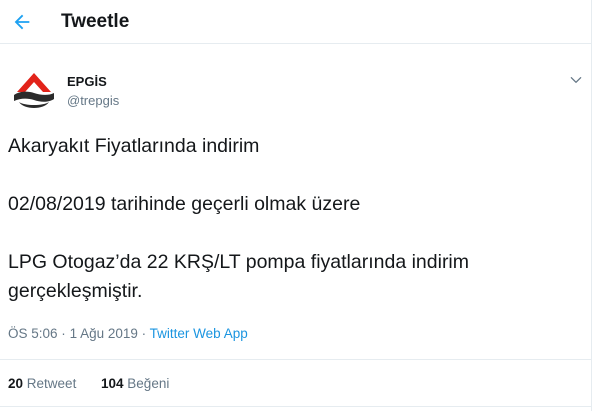 This screenshot has width=597, height=411. What do you see at coordinates (16, 383) in the screenshot?
I see `retweet-count: 20` at bounding box center [16, 383].